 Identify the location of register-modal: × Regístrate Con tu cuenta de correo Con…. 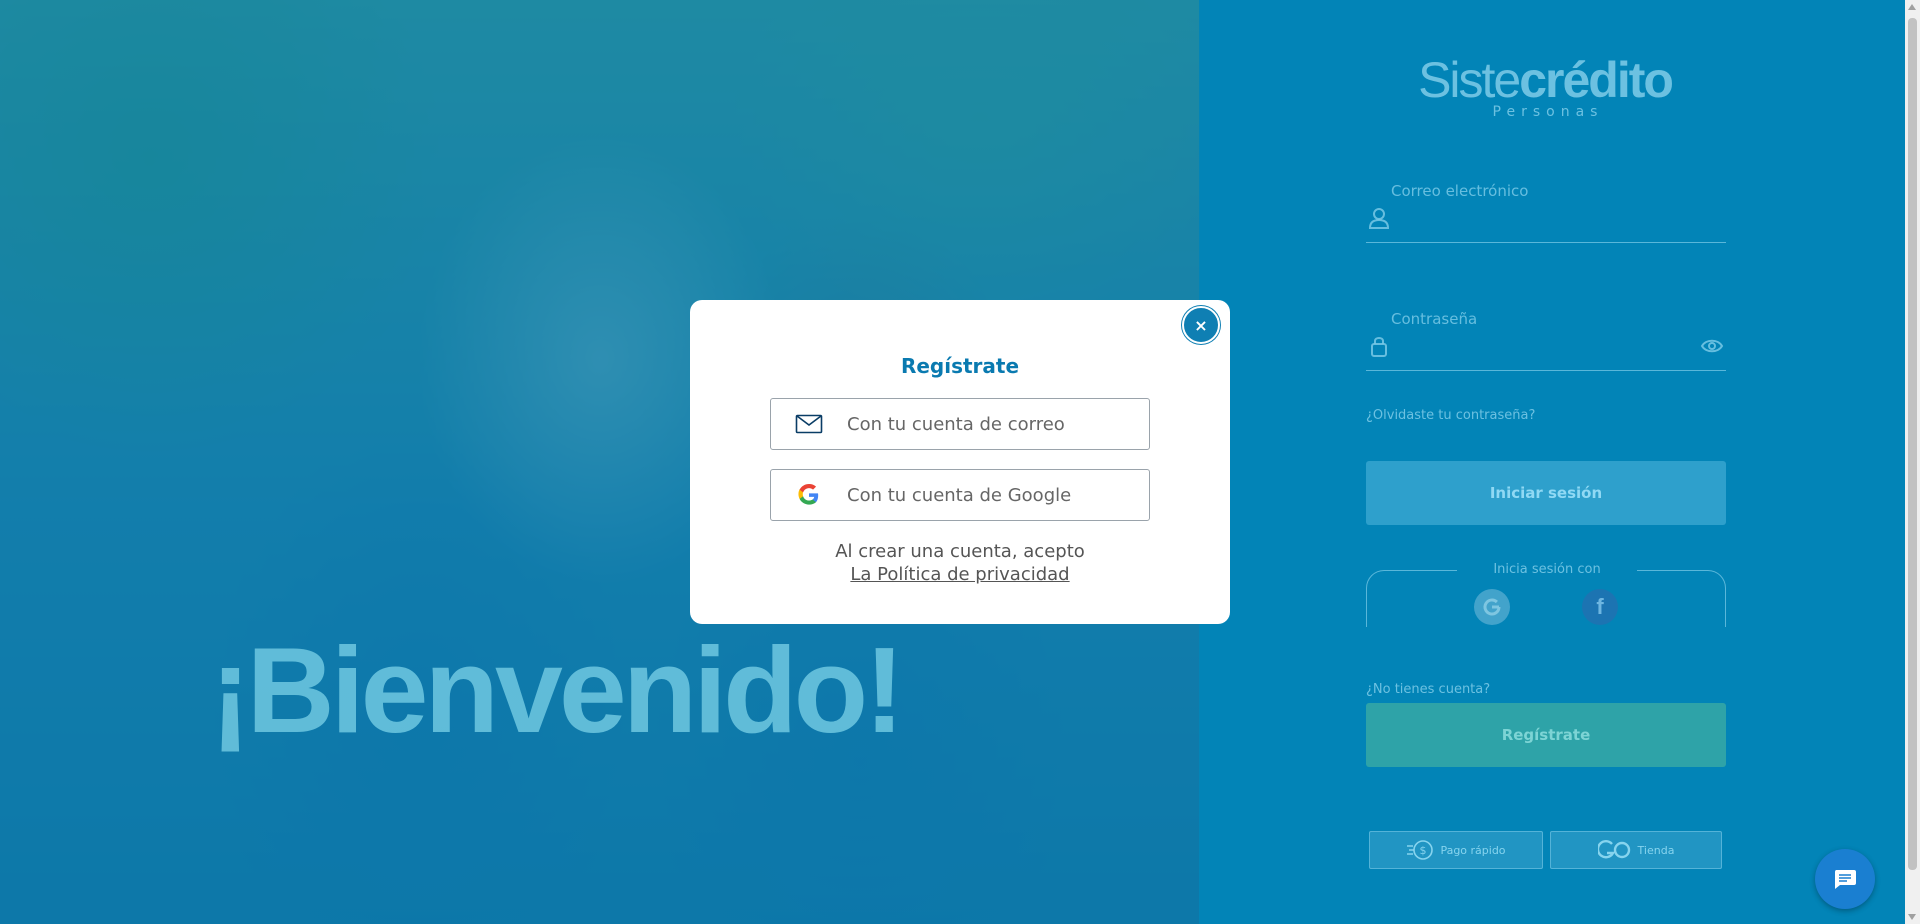
(960, 462).